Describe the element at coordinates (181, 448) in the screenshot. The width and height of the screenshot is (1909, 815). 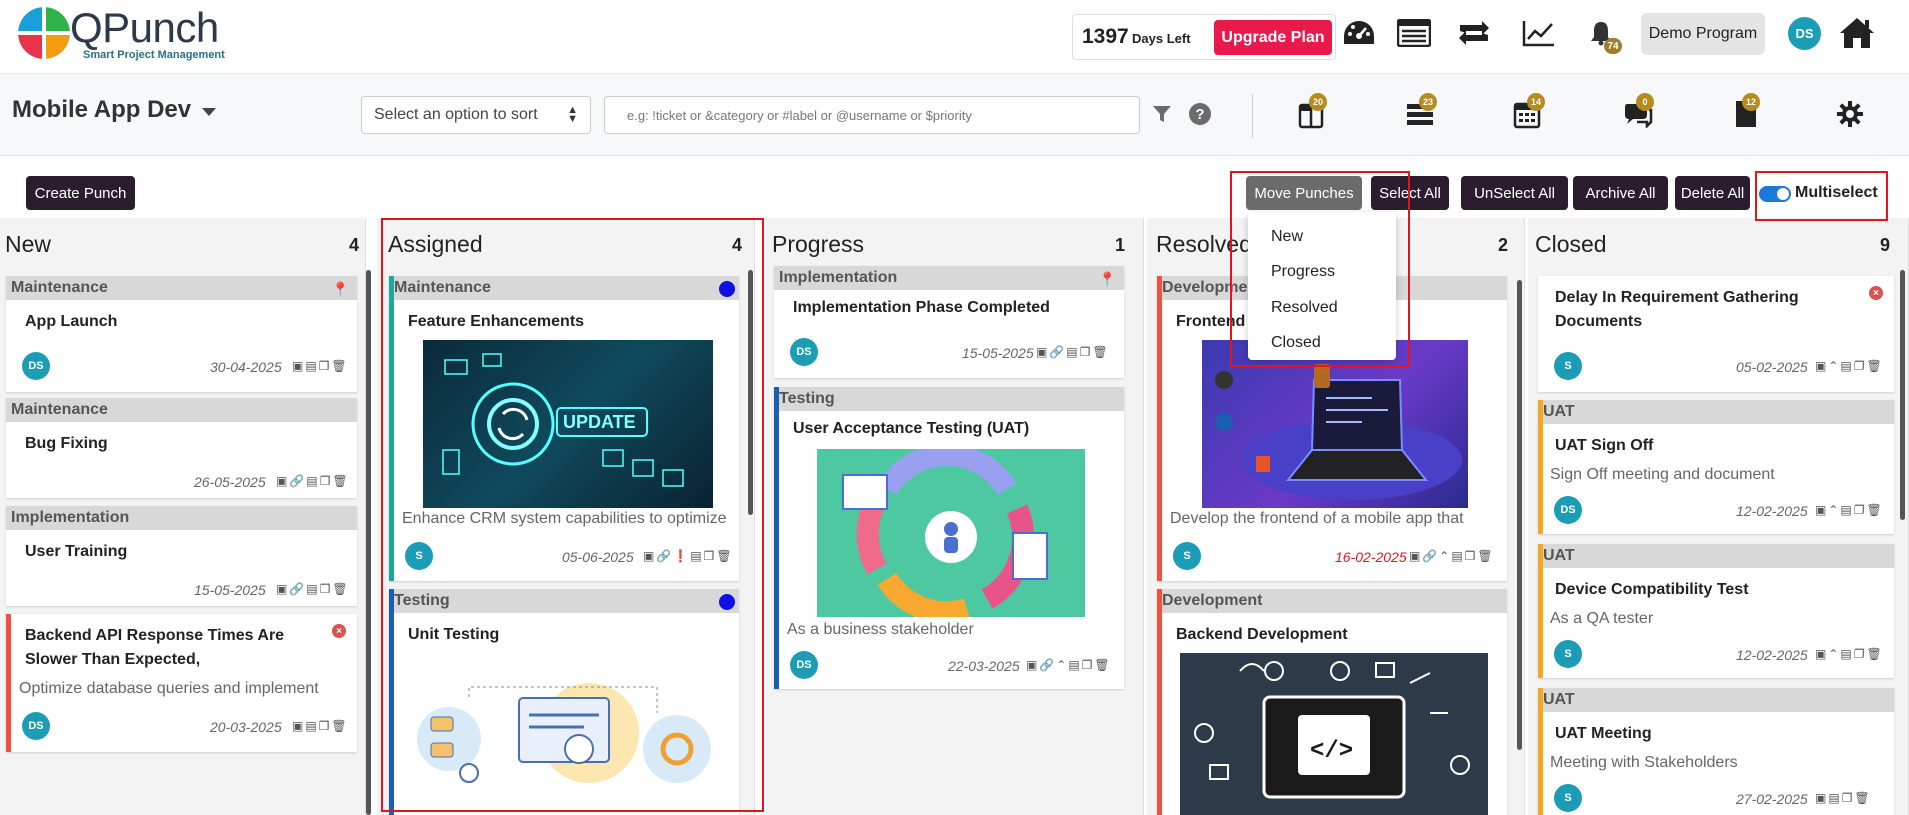
I see `punch-card: Maintenance Bug Fixing 26-05-2025 ▣🔗▤❐🗑` at that location.